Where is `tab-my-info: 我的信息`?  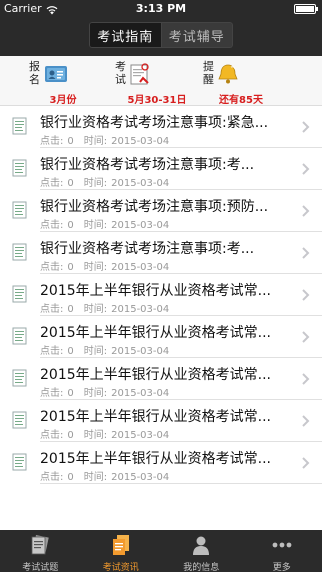
tab-my-info: 我的信息 is located at coordinates (201, 551).